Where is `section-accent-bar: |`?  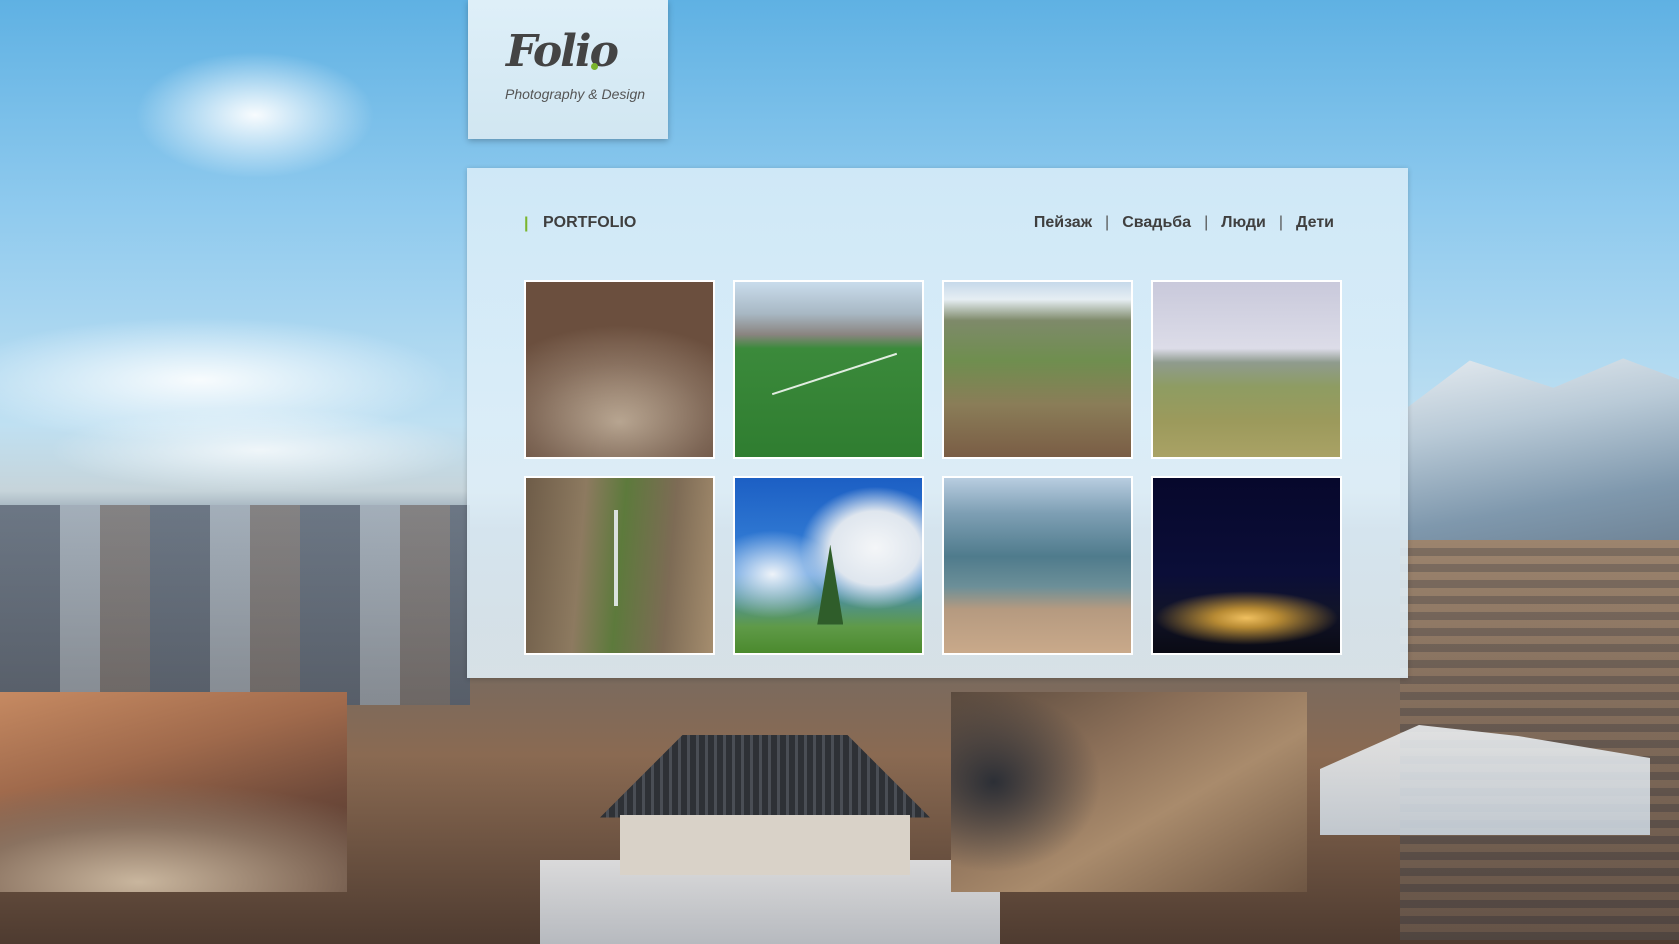
section-accent-bar: | is located at coordinates (526, 223).